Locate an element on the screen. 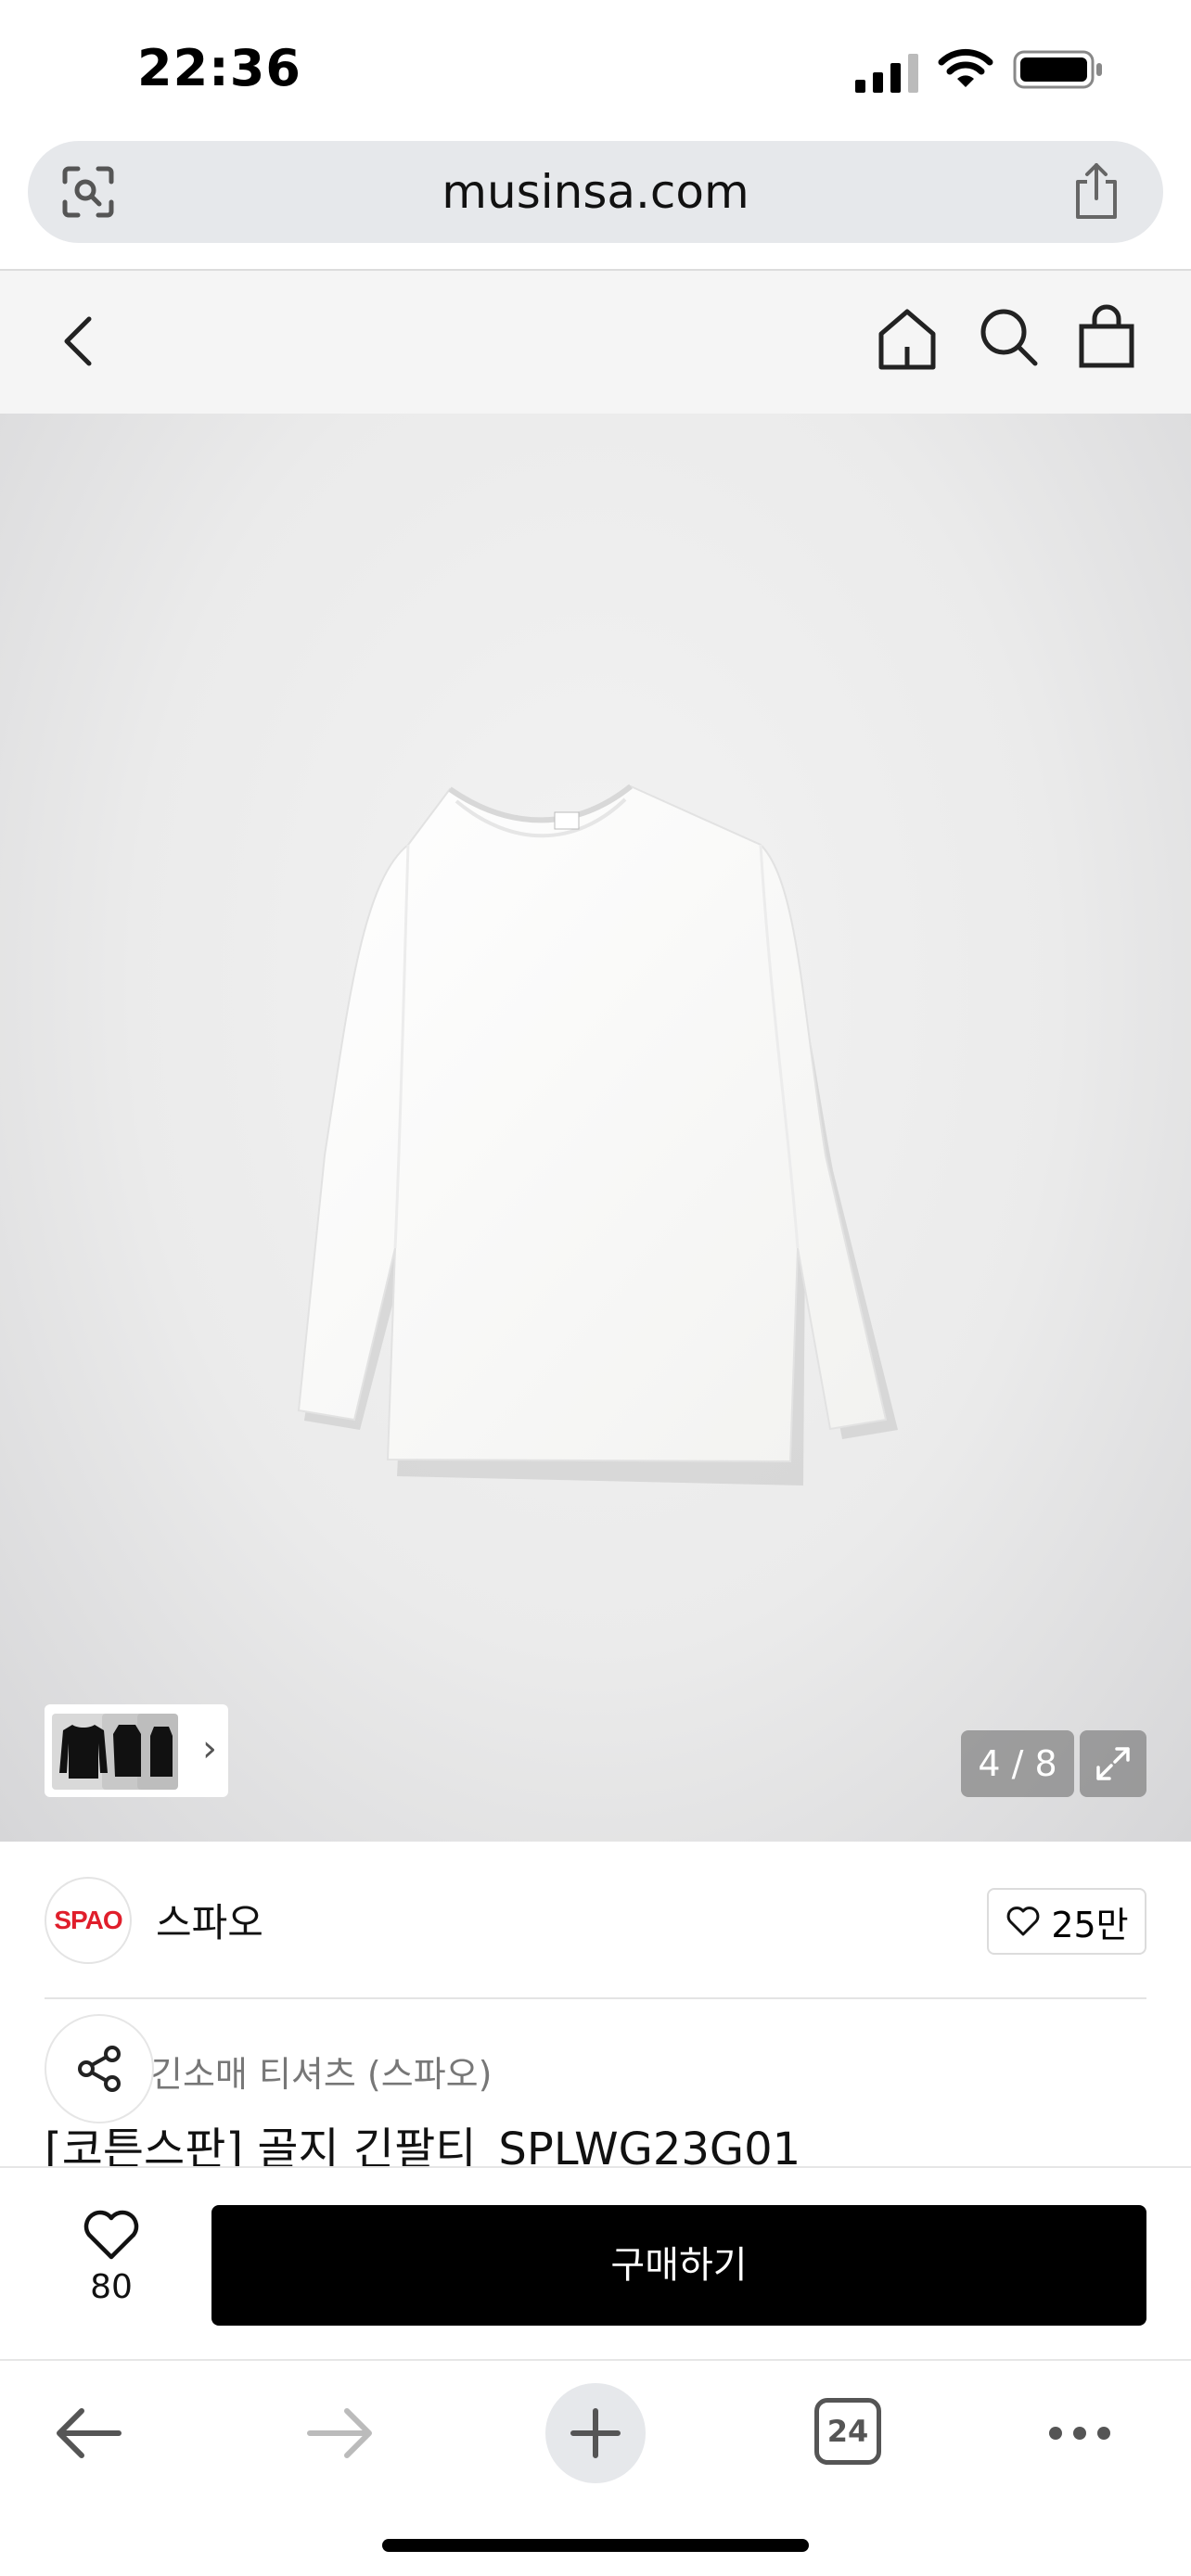  site-header is located at coordinates (595, 343).